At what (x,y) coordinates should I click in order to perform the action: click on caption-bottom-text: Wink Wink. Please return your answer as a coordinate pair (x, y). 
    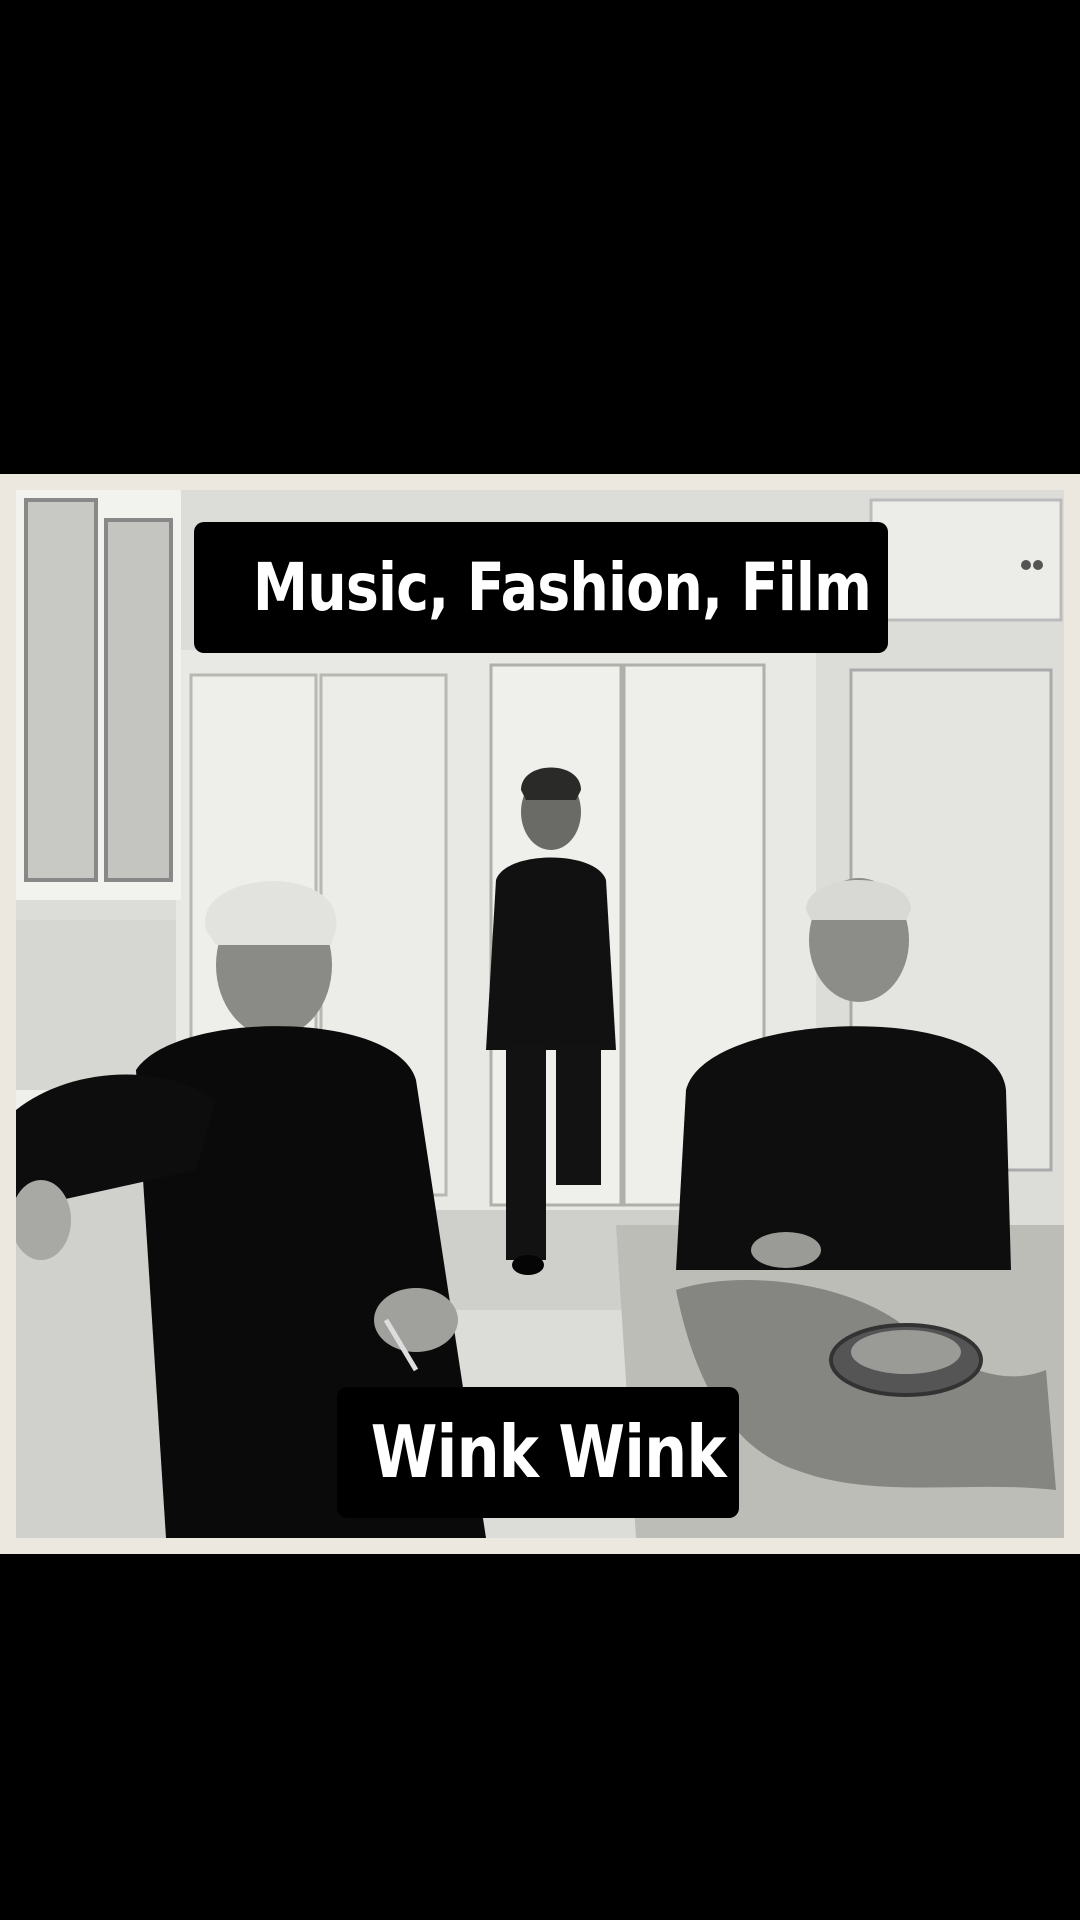
    Looking at the image, I should click on (548, 1452).